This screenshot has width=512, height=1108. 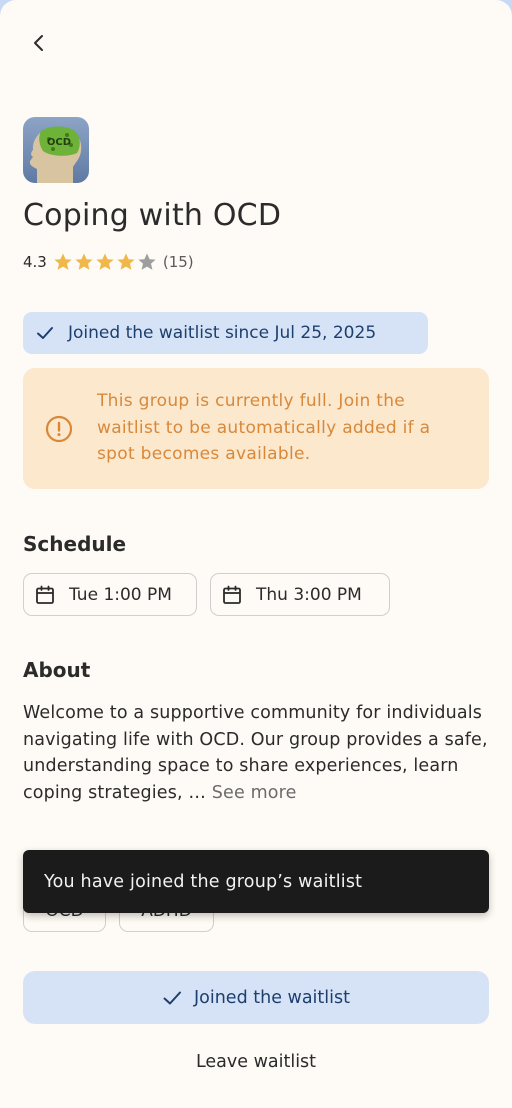 I want to click on toast-message: You have joined the group’s waitlist, so click(x=203, y=881).